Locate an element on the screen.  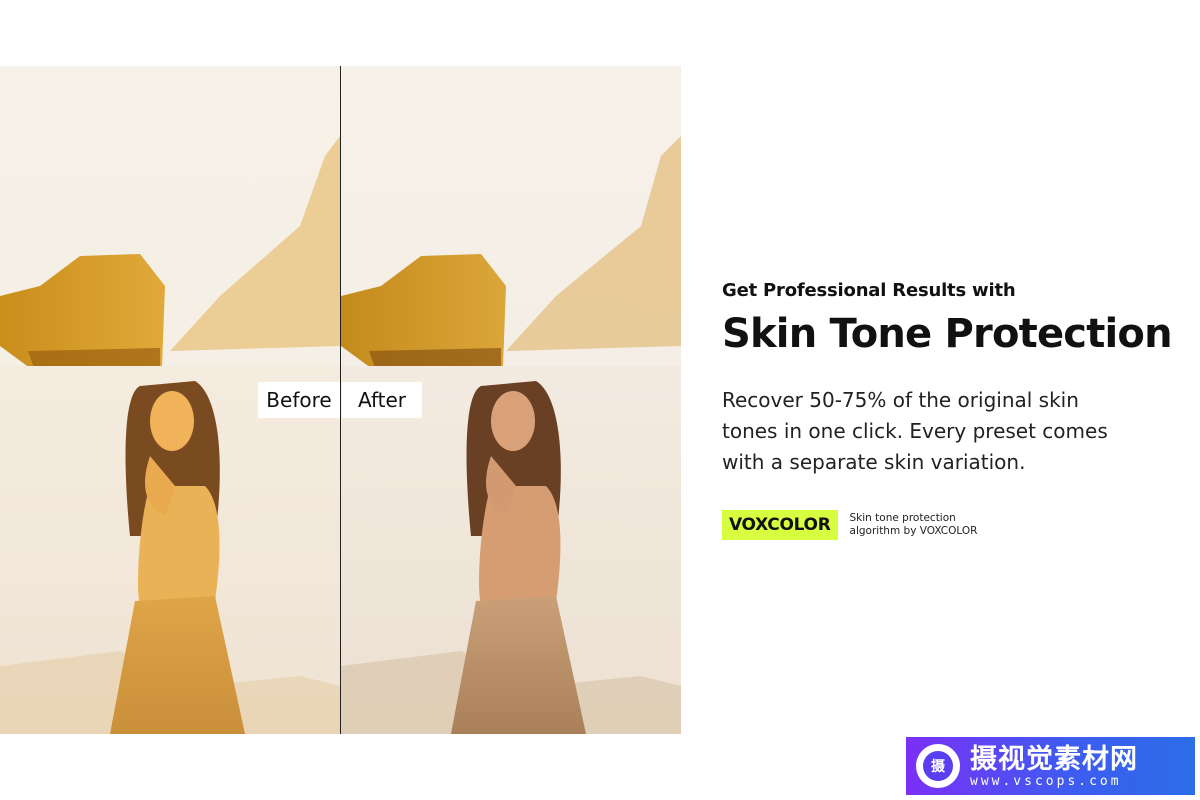
site-watermark: 摄 摄视觉素材网 www.vscops.com is located at coordinates (1050, 766).